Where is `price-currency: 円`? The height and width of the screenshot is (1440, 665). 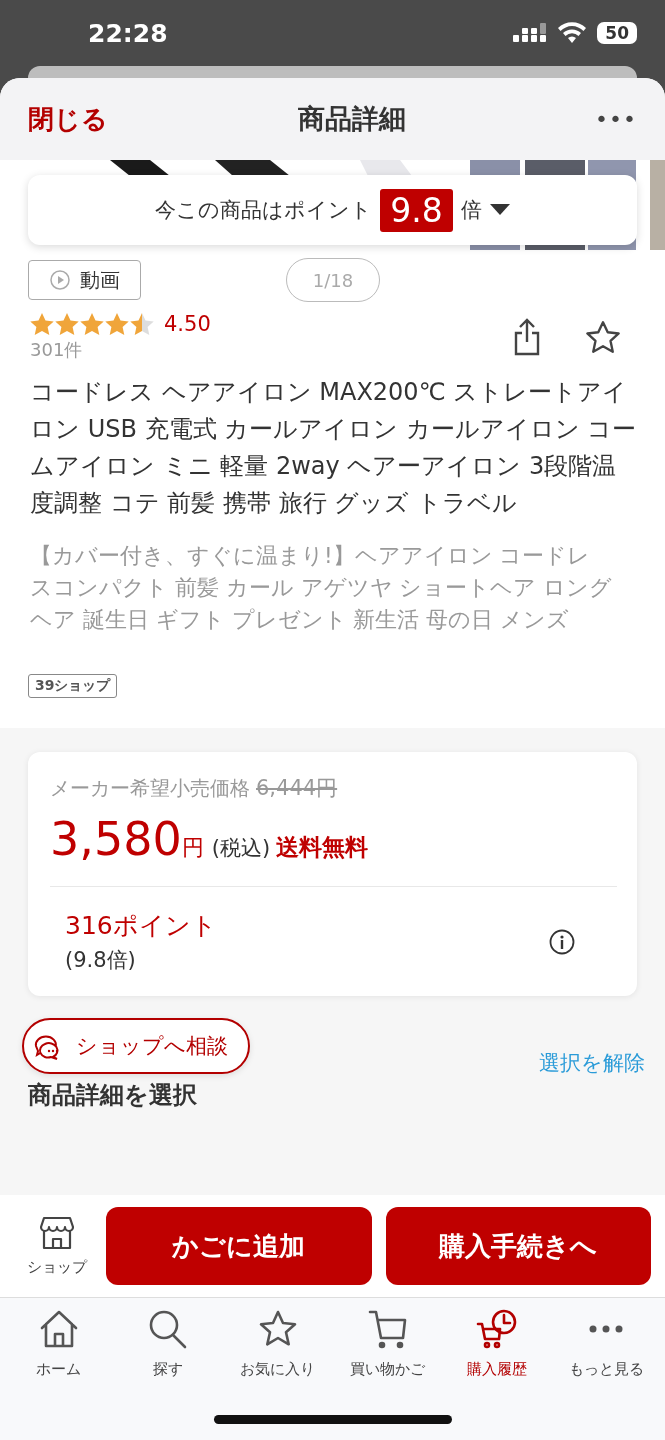
price-currency: 円 is located at coordinates (192, 848).